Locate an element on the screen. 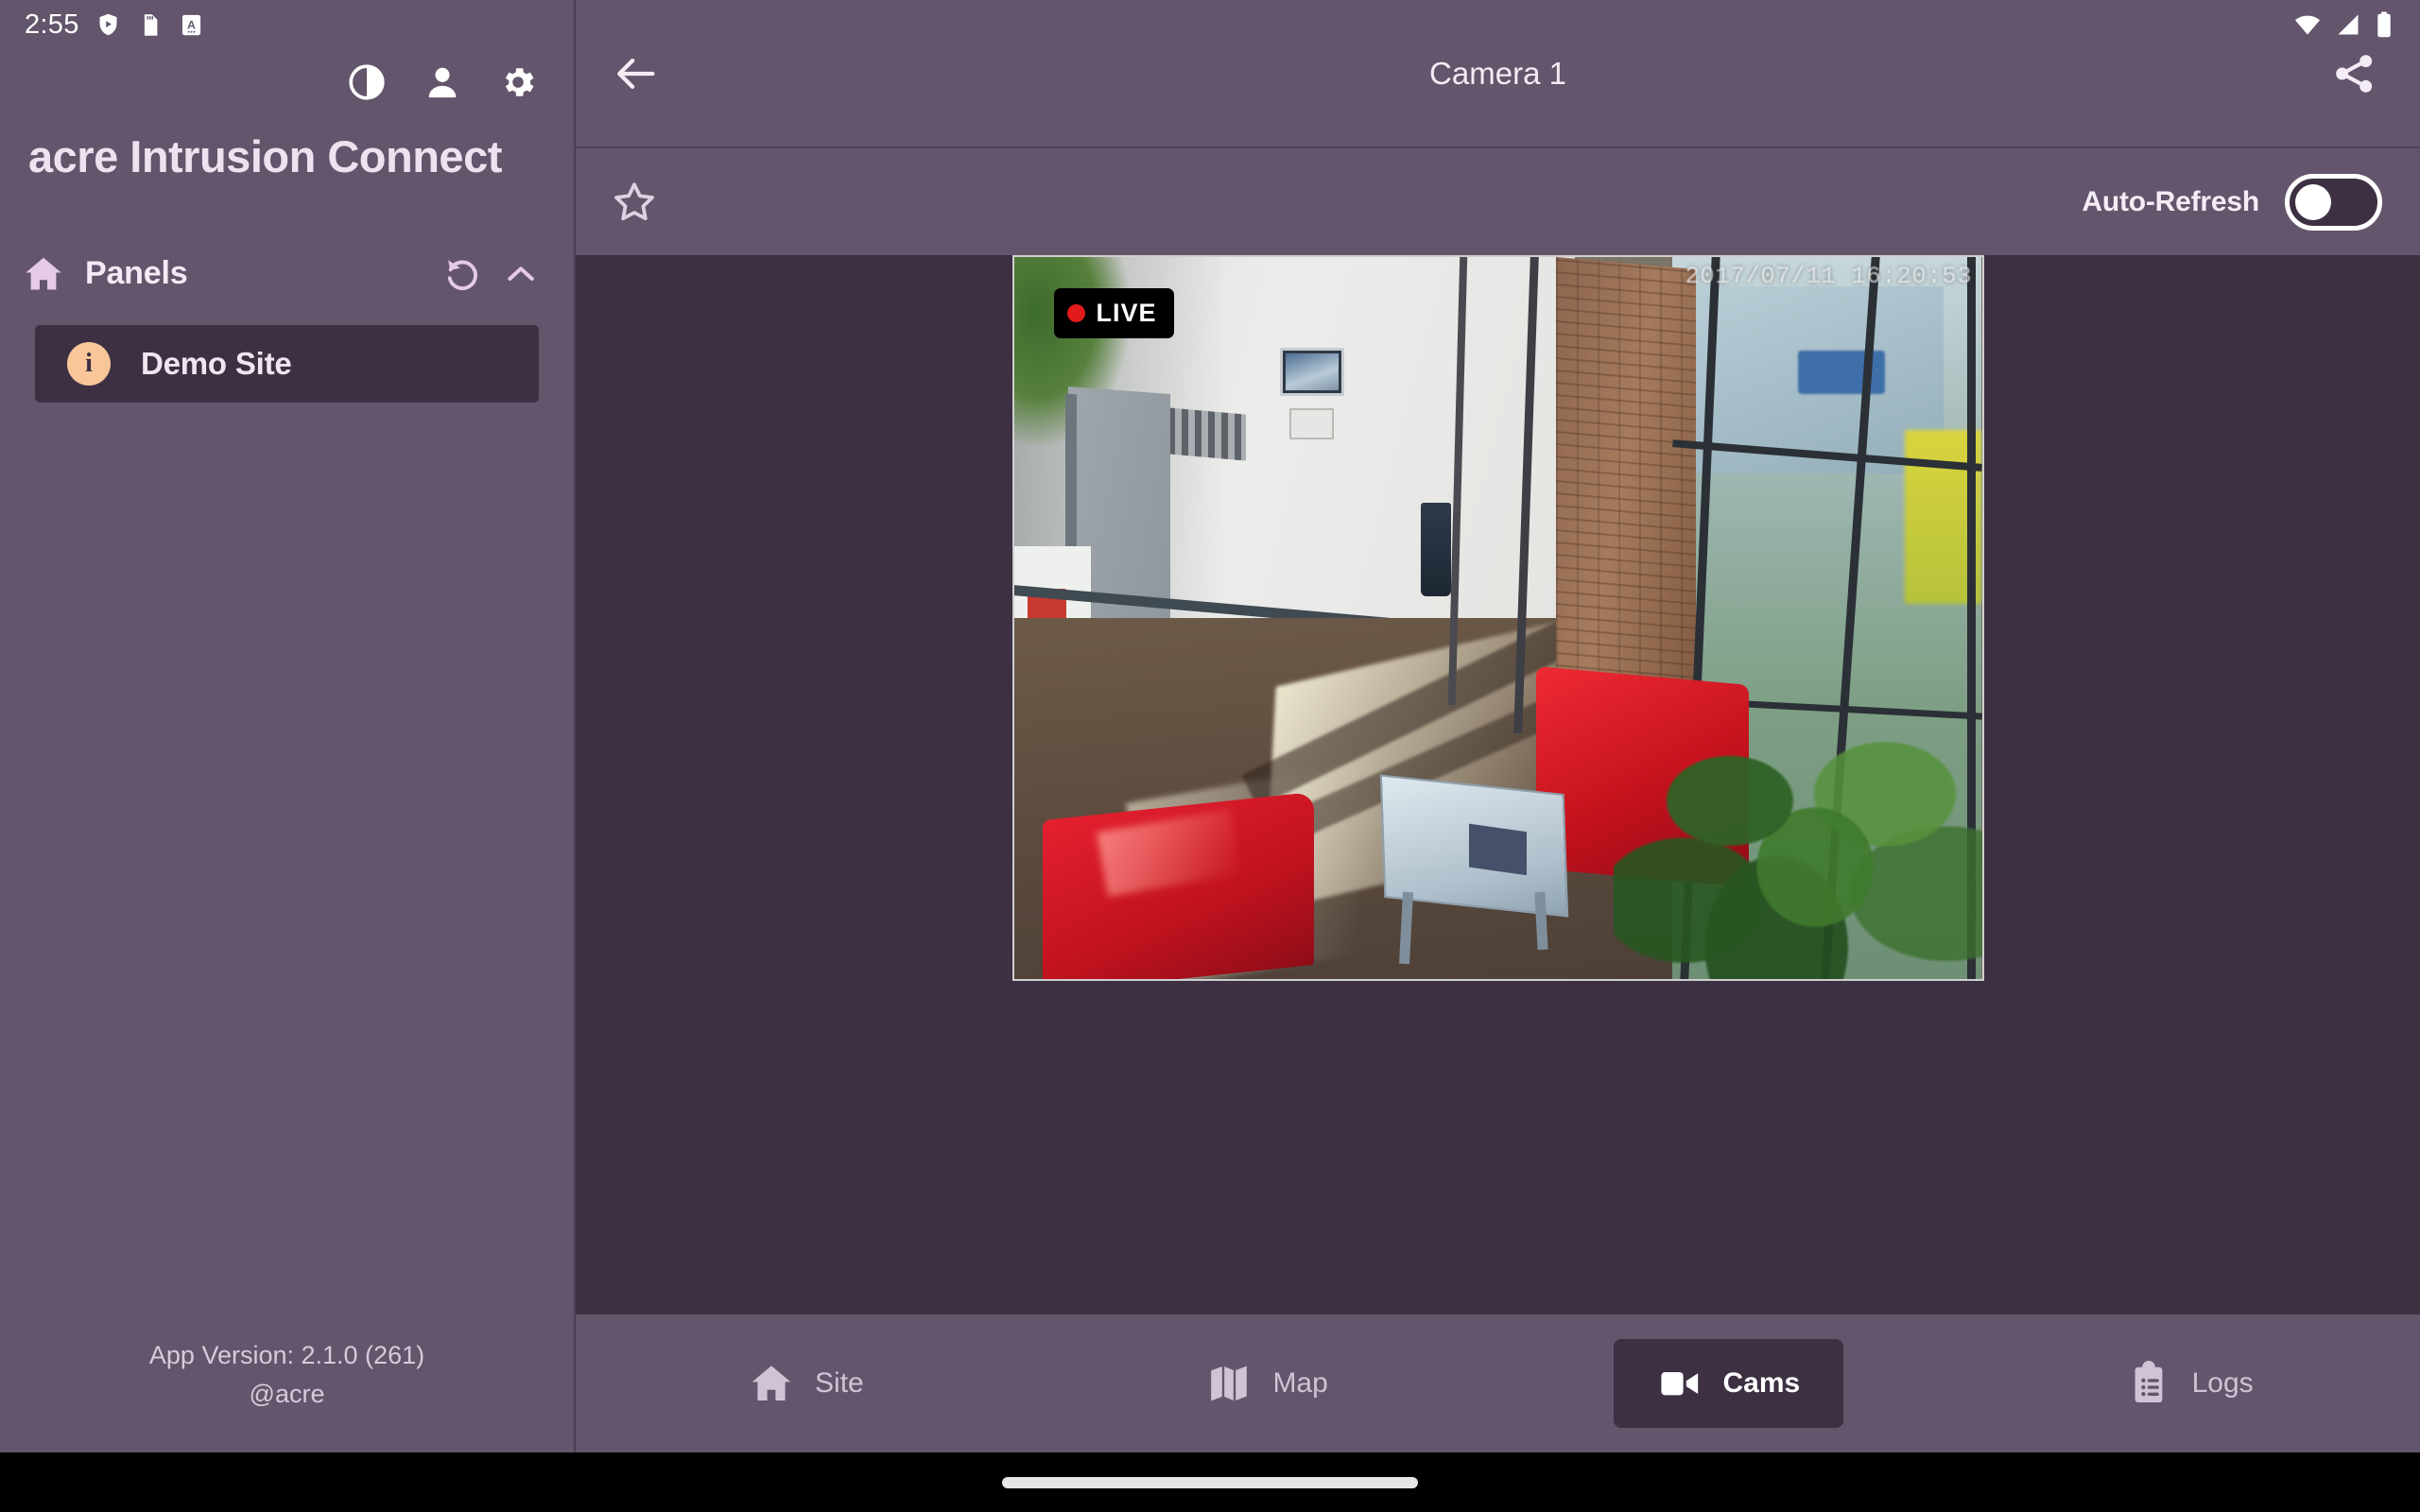 This screenshot has height=1512, width=2420. theme-contrast-icon is located at coordinates (367, 82).